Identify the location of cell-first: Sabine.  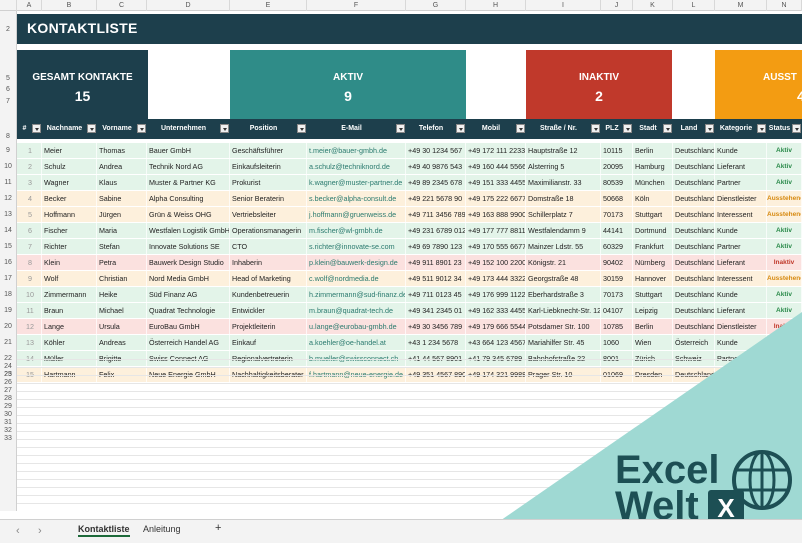
(122, 199).